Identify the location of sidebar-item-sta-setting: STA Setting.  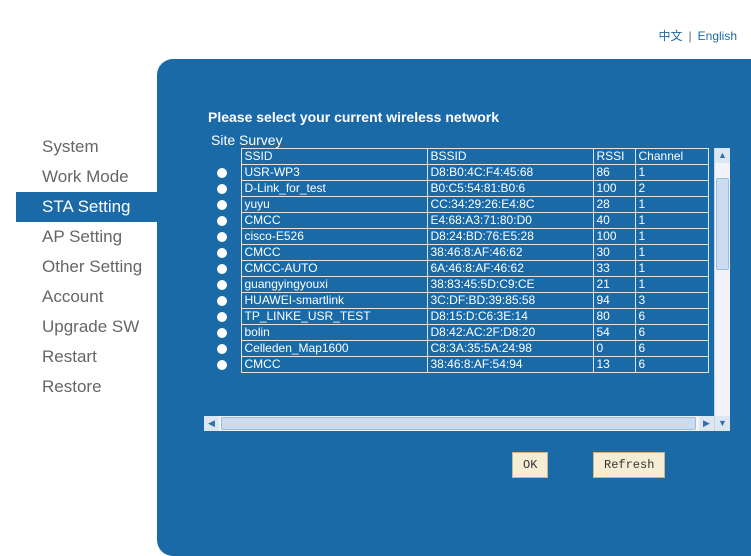
(89, 207).